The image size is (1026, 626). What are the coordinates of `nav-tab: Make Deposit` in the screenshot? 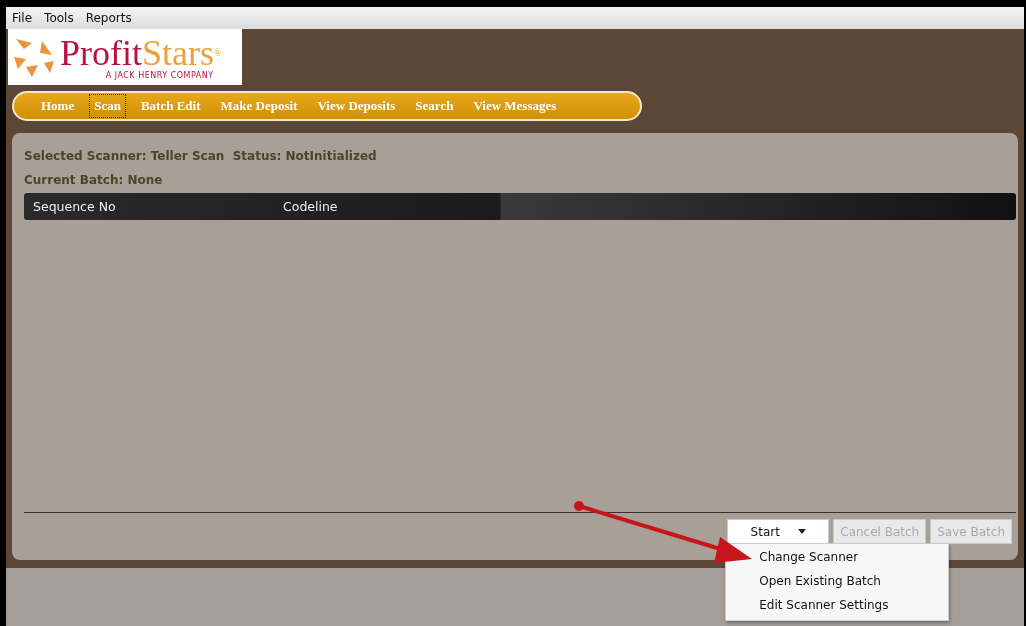 It's located at (259, 106).